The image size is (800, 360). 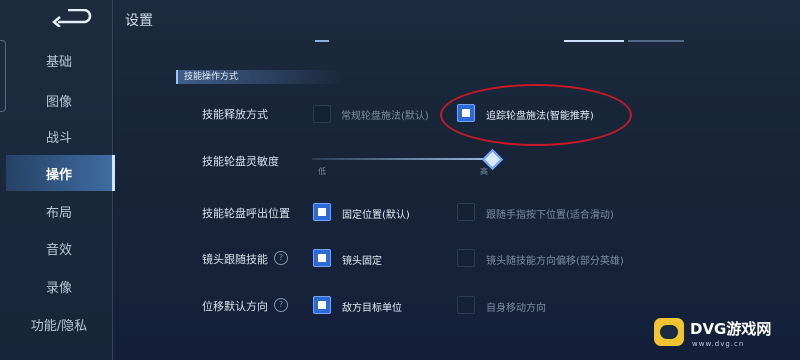 What do you see at coordinates (59, 211) in the screenshot?
I see `sidebar-item-layout: 布局` at bounding box center [59, 211].